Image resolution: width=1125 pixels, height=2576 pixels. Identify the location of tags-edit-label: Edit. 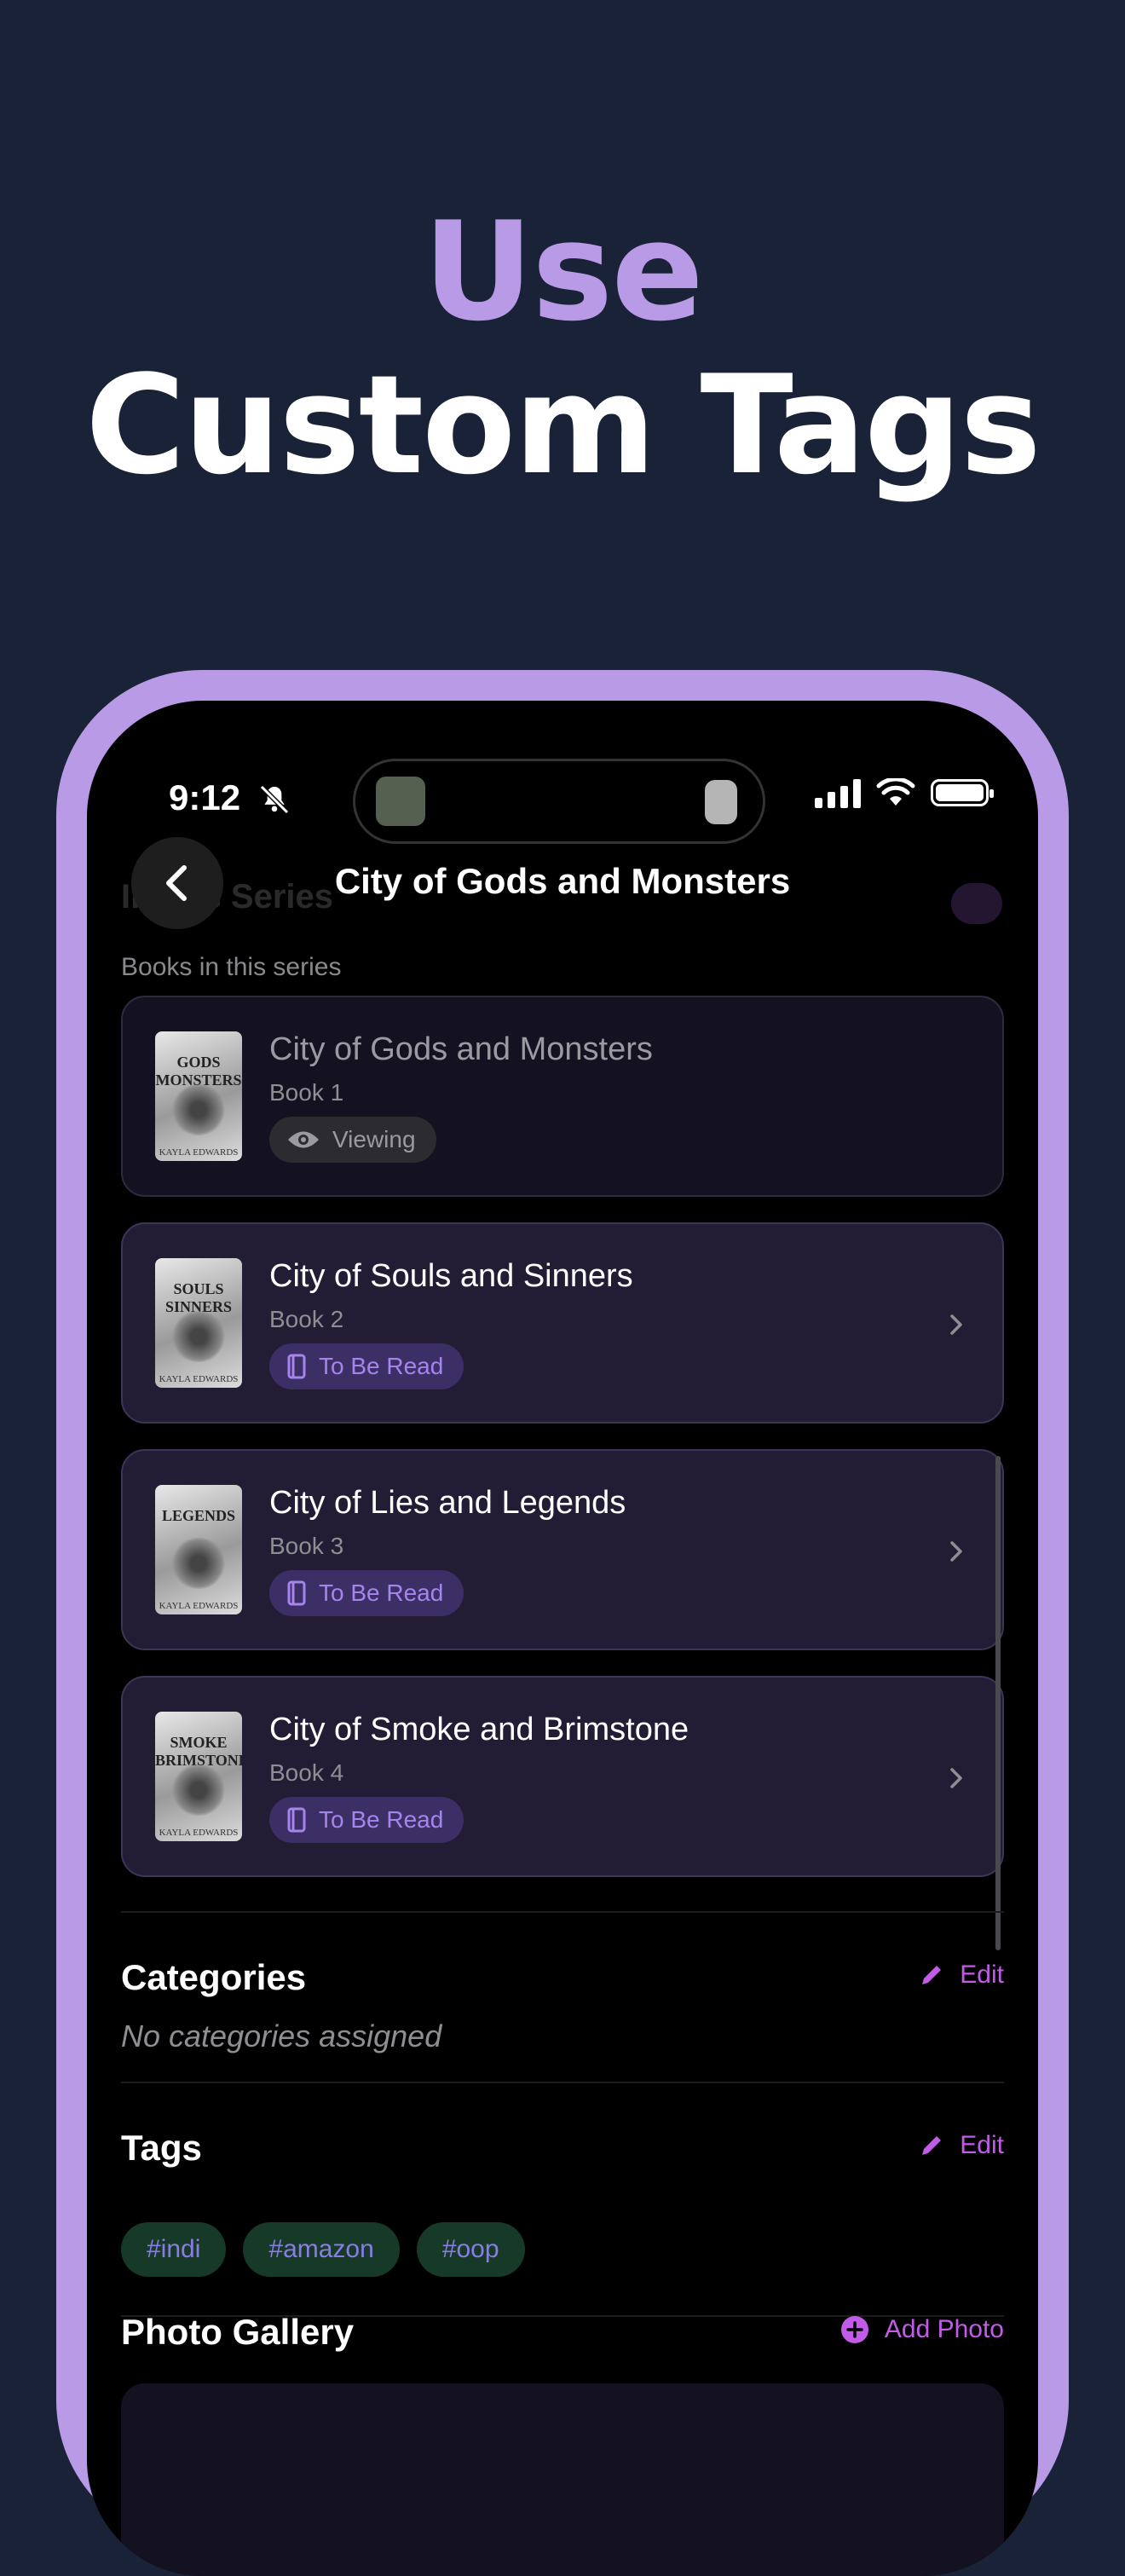
(982, 2145).